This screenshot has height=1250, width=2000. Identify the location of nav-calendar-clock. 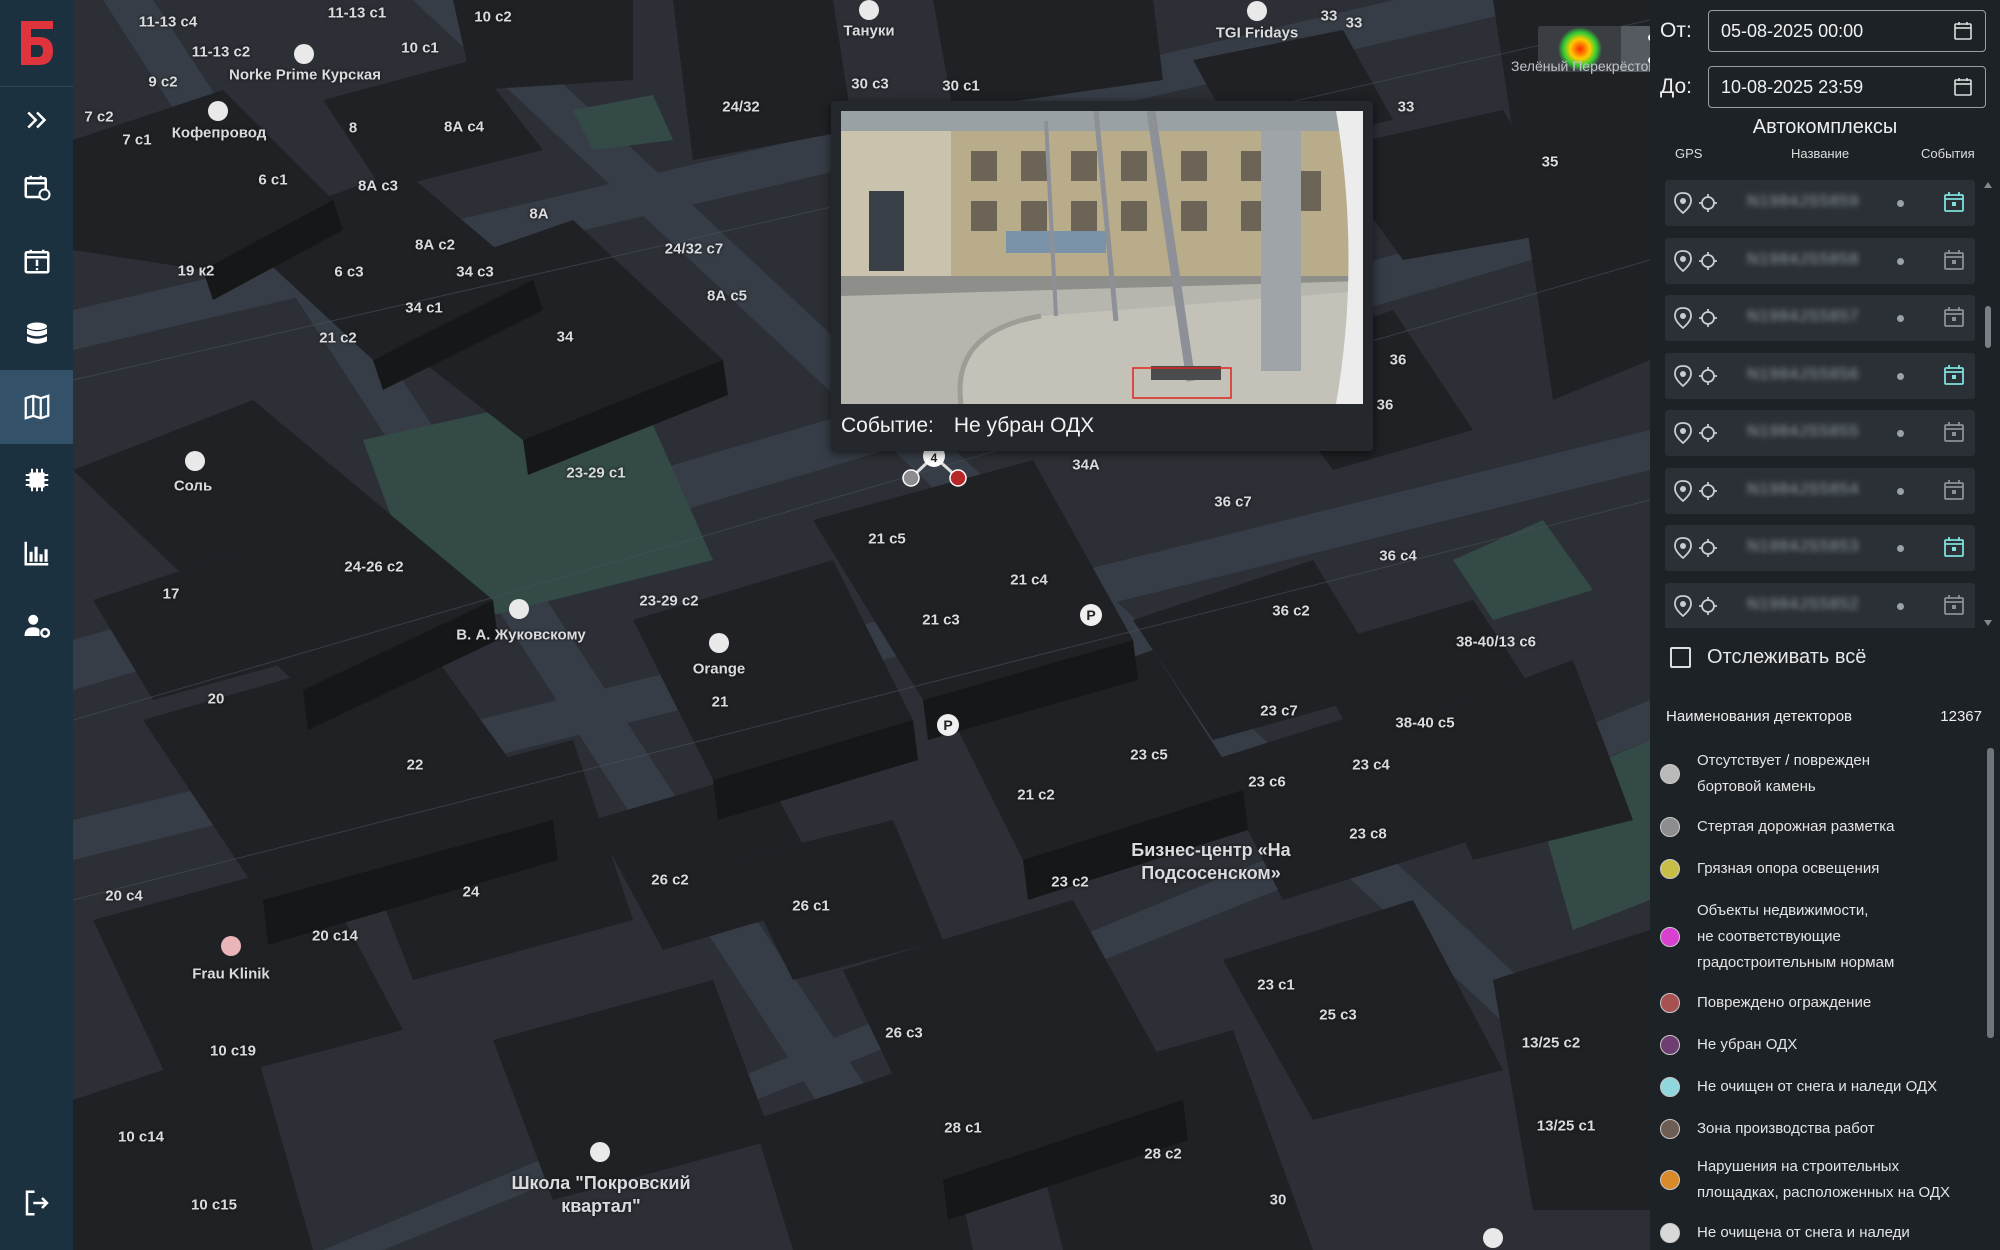
(36, 187).